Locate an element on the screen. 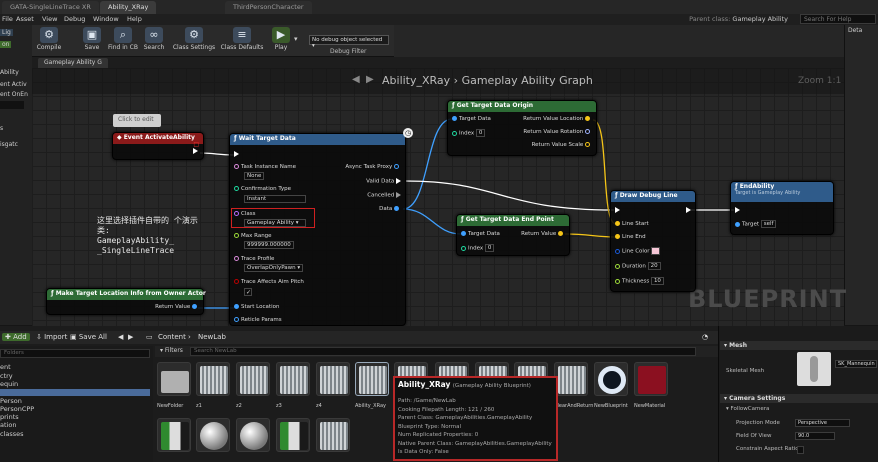 The image size is (878, 462). confirmation-type-pin: Confirmation Type is located at coordinates (262, 189).